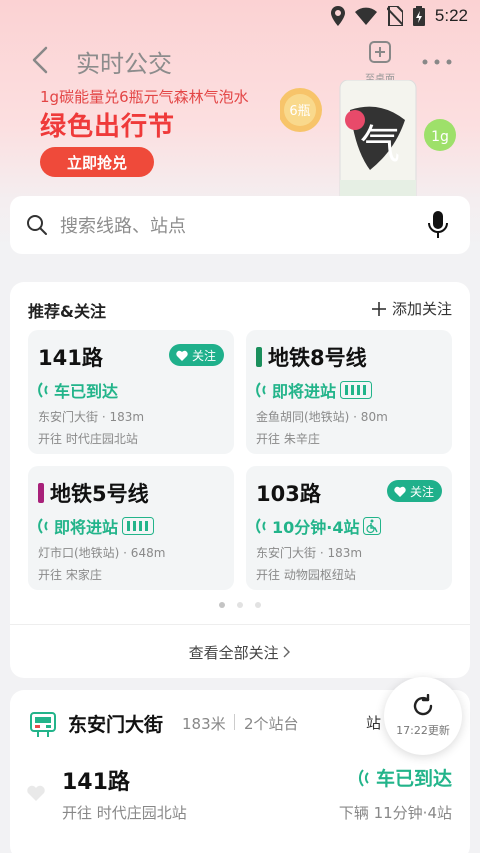 The height and width of the screenshot is (853, 480). I want to click on battery-icon, so click(418, 16).